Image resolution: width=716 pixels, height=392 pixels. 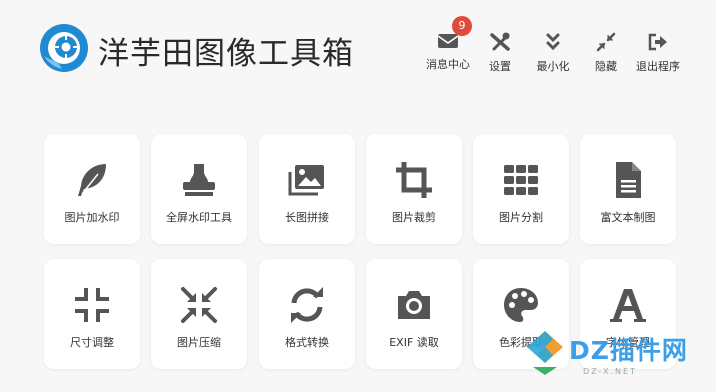 What do you see at coordinates (462, 26) in the screenshot?
I see `message-count-badge: 9` at bounding box center [462, 26].